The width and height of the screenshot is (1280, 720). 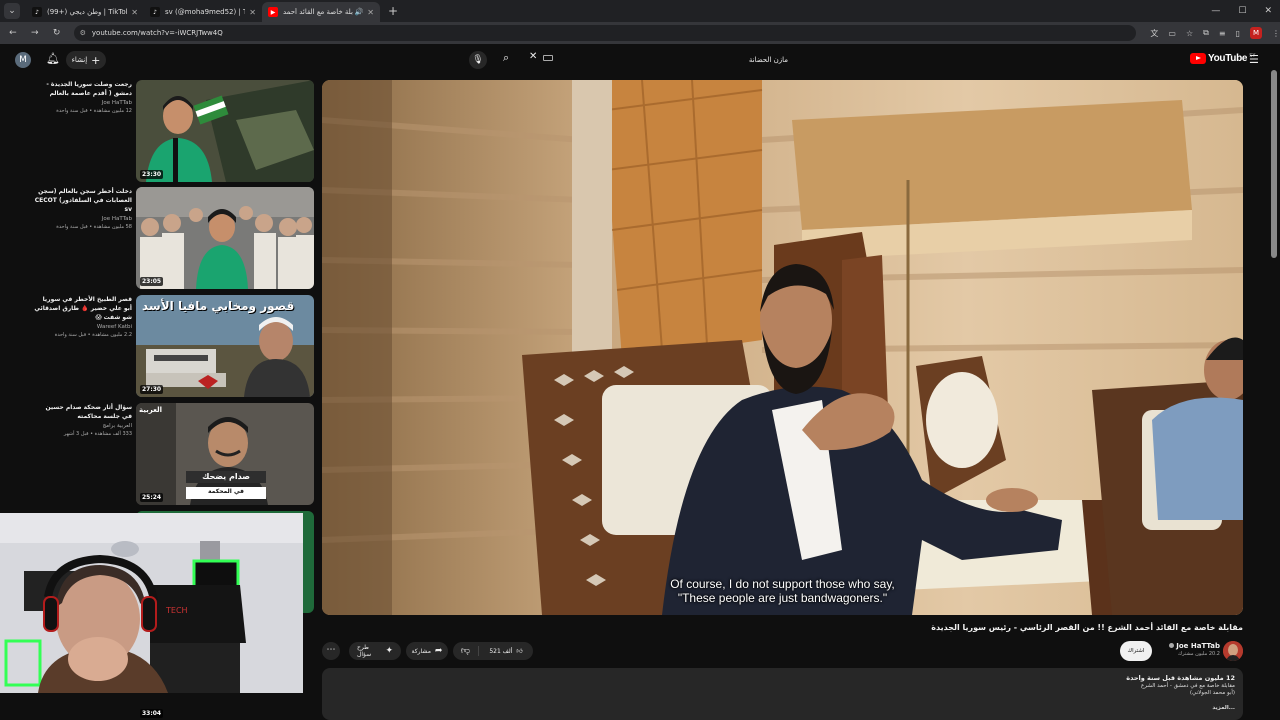 I want to click on profile-avatar-icon: M, so click(x=1255, y=33).